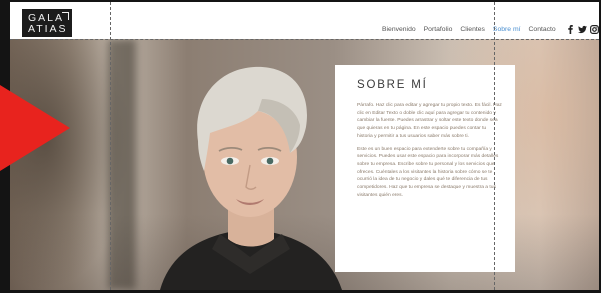 The width and height of the screenshot is (601, 293). I want to click on editor-guide-vertical-right, so click(494, 146).